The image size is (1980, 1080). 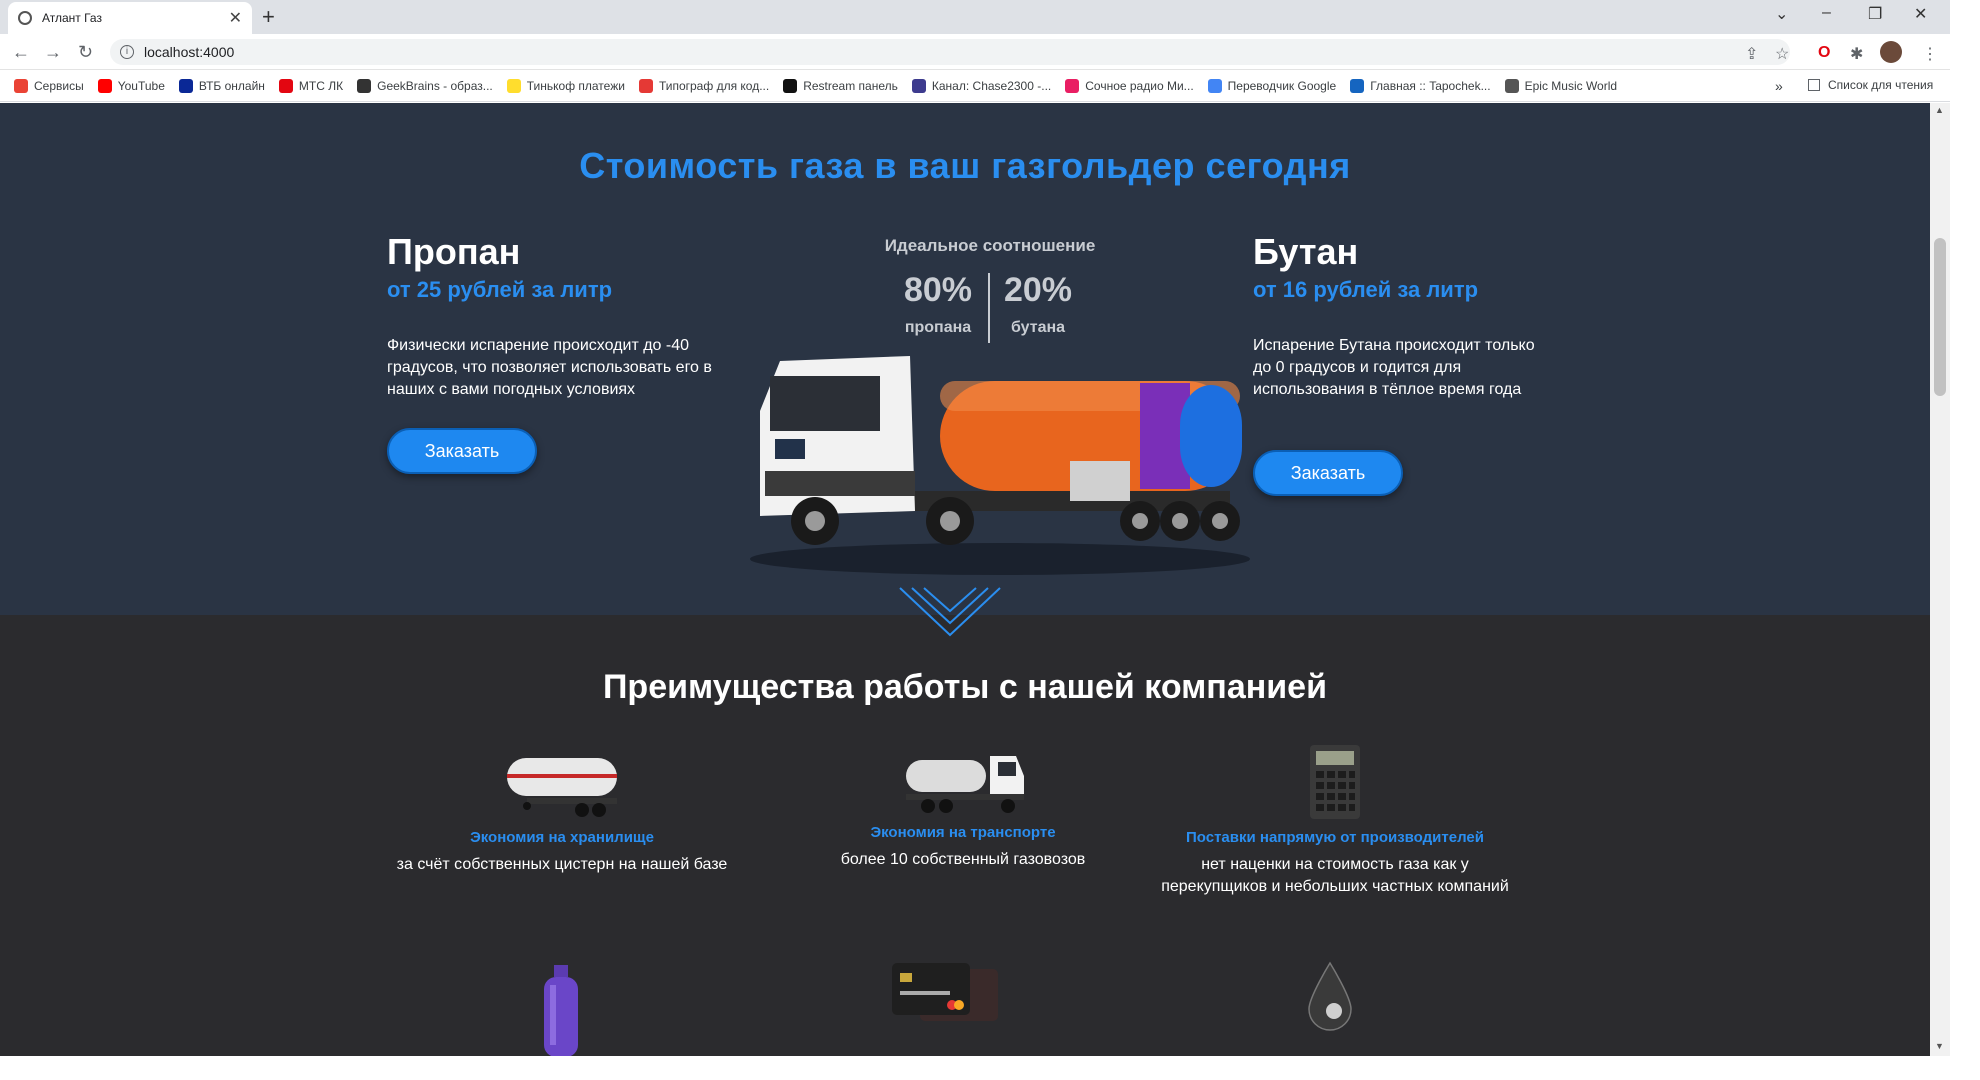 I want to click on site-favicon-icon, so click(x=25, y=18).